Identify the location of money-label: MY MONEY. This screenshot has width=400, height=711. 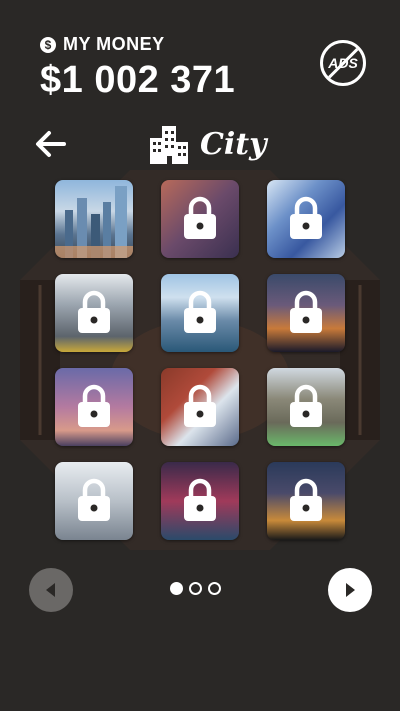
(114, 44).